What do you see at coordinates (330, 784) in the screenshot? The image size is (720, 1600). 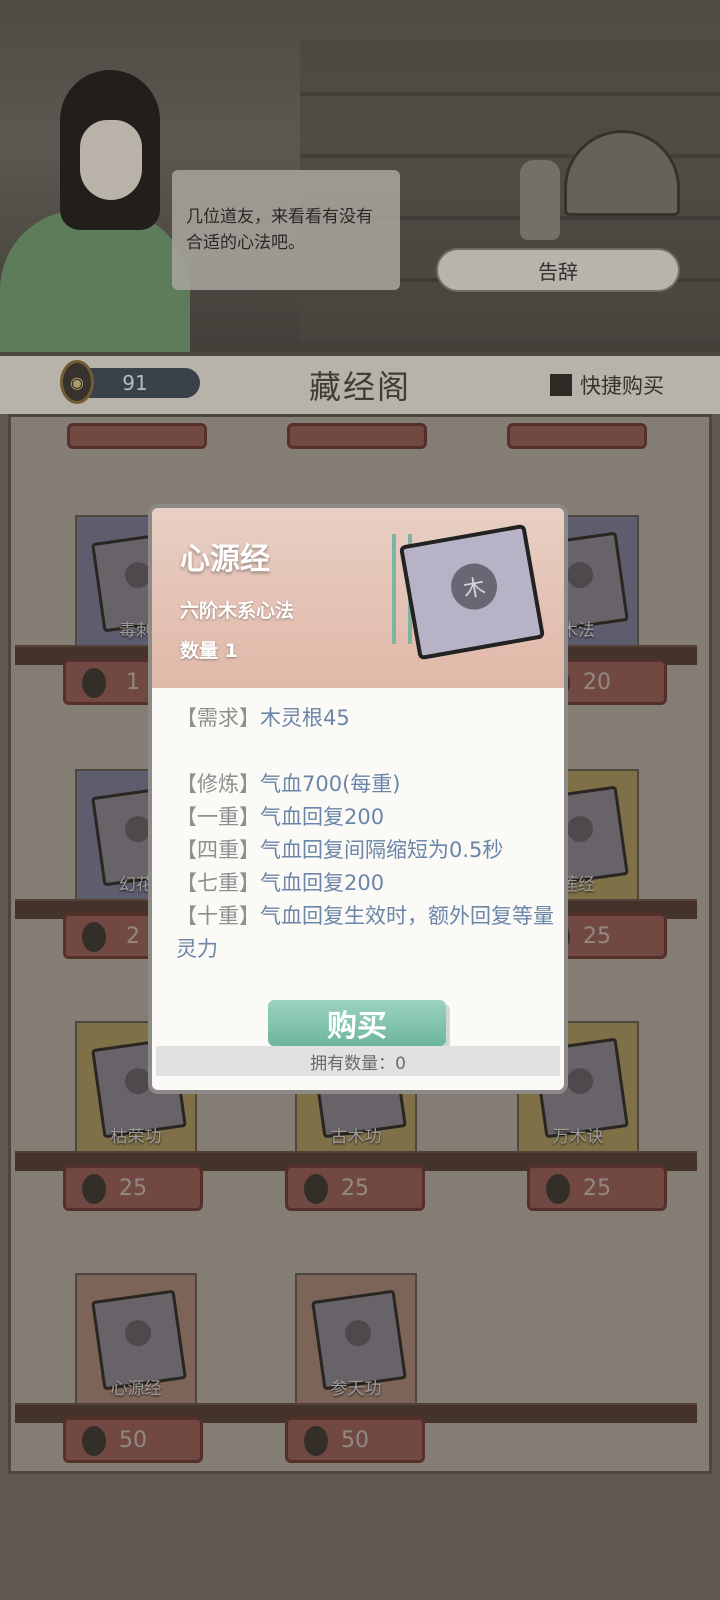 I see `desc-value: 气血700(每重)` at bounding box center [330, 784].